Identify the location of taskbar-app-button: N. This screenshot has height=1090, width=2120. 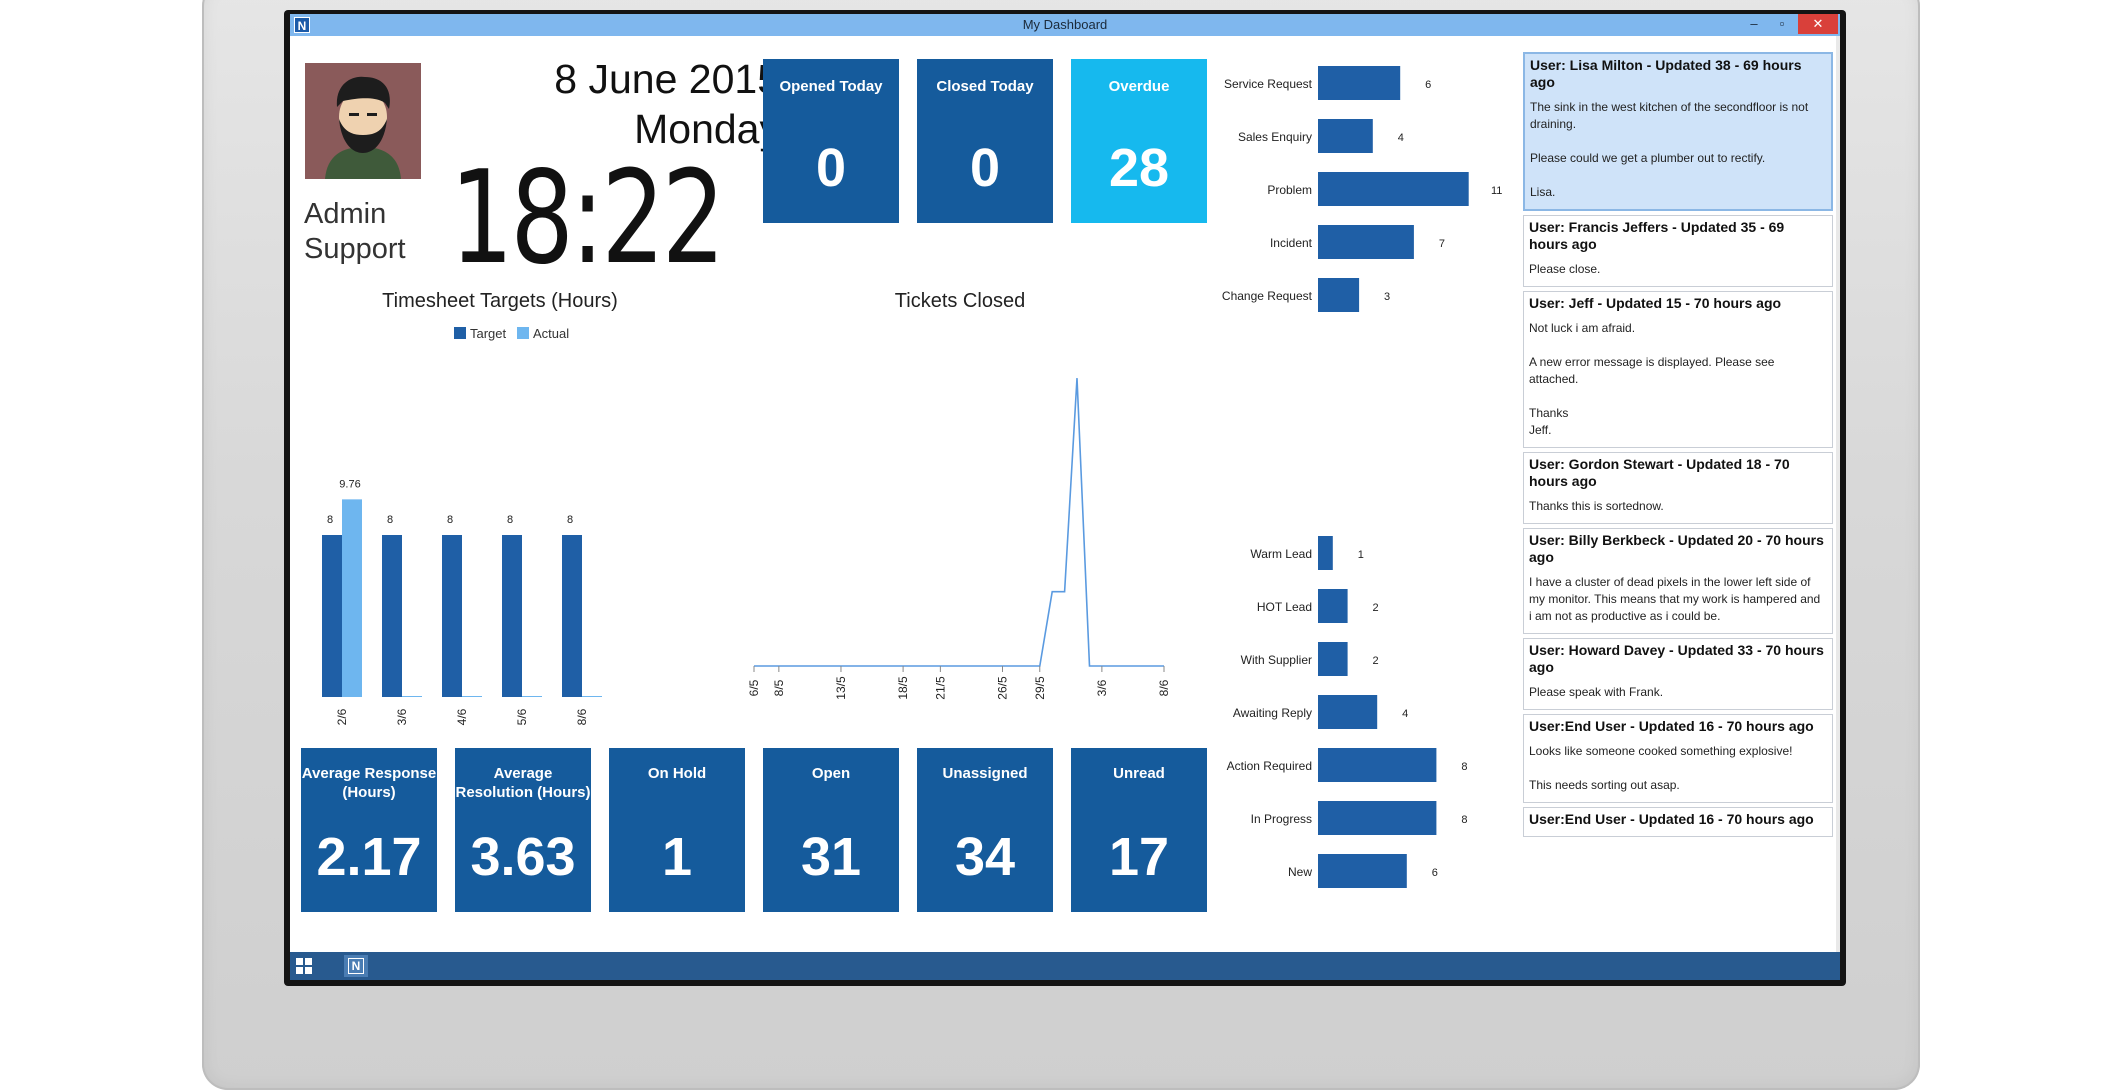
(356, 966).